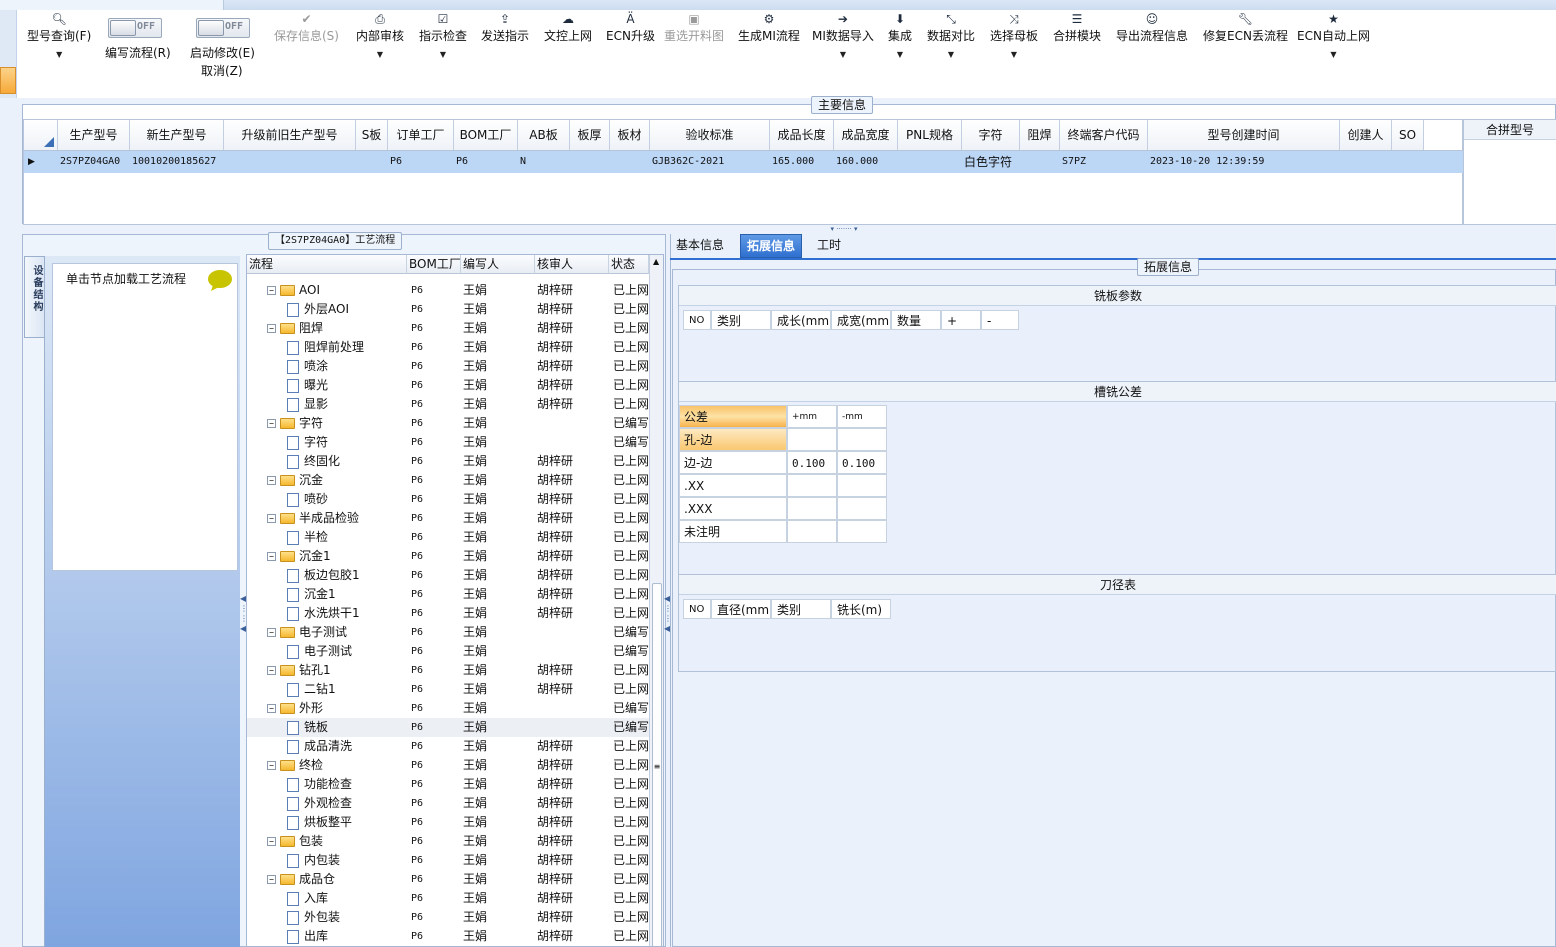 The image size is (1556, 947). I want to click on save-info-button: ✔ 保存信息(S), so click(306, 27).